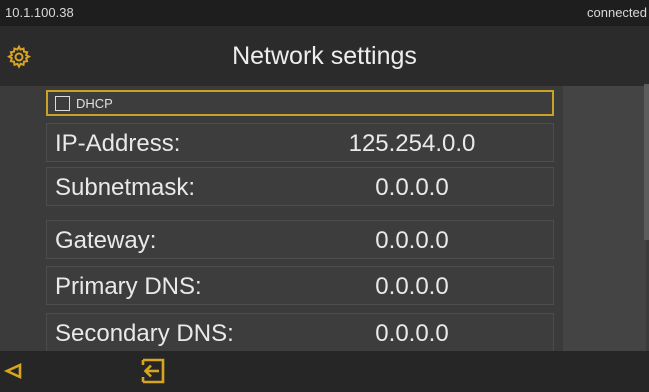 This screenshot has height=392, width=649. I want to click on secondary-dns-label: Secondary DNS:, so click(144, 333).